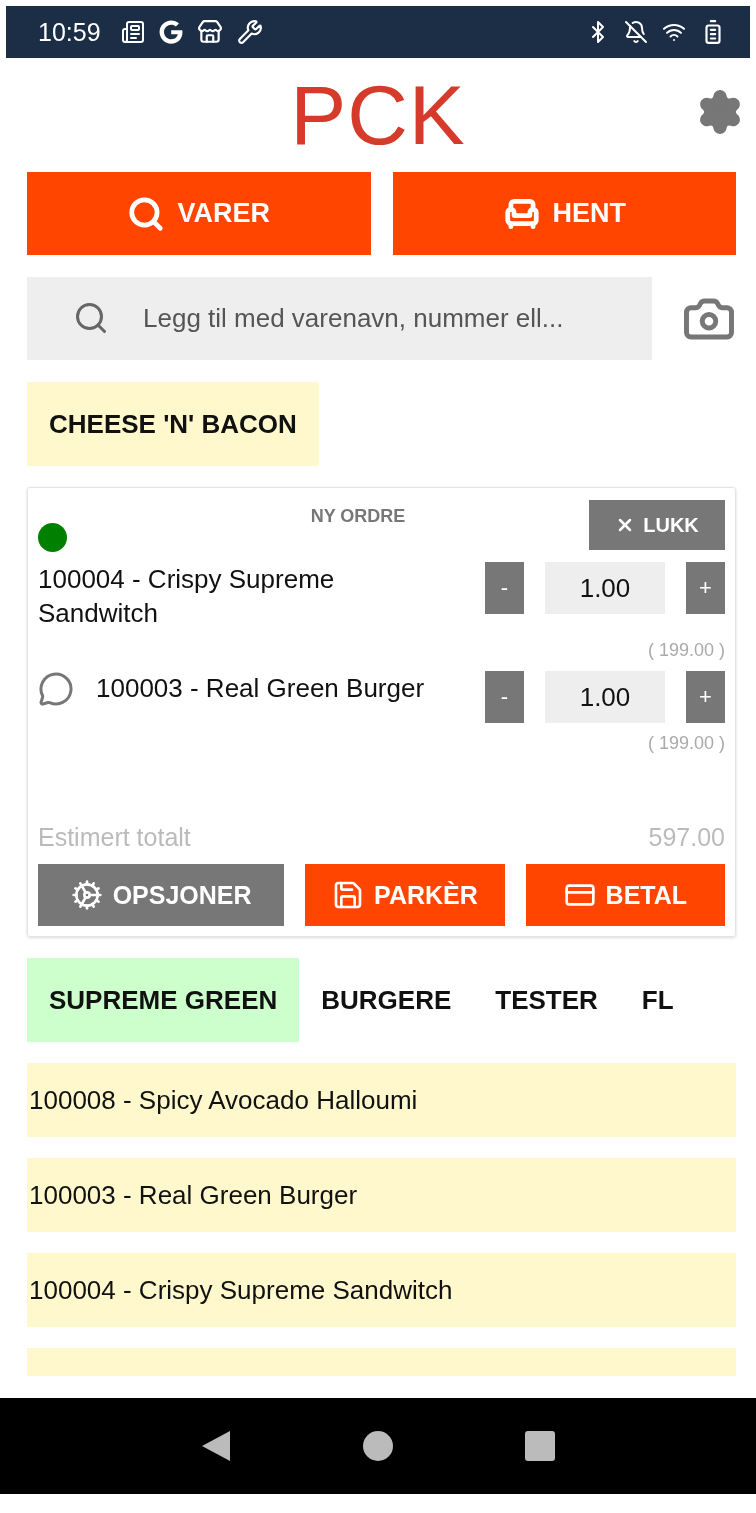 The height and width of the screenshot is (1513, 756). I want to click on app-logo: PCK, so click(378, 115).